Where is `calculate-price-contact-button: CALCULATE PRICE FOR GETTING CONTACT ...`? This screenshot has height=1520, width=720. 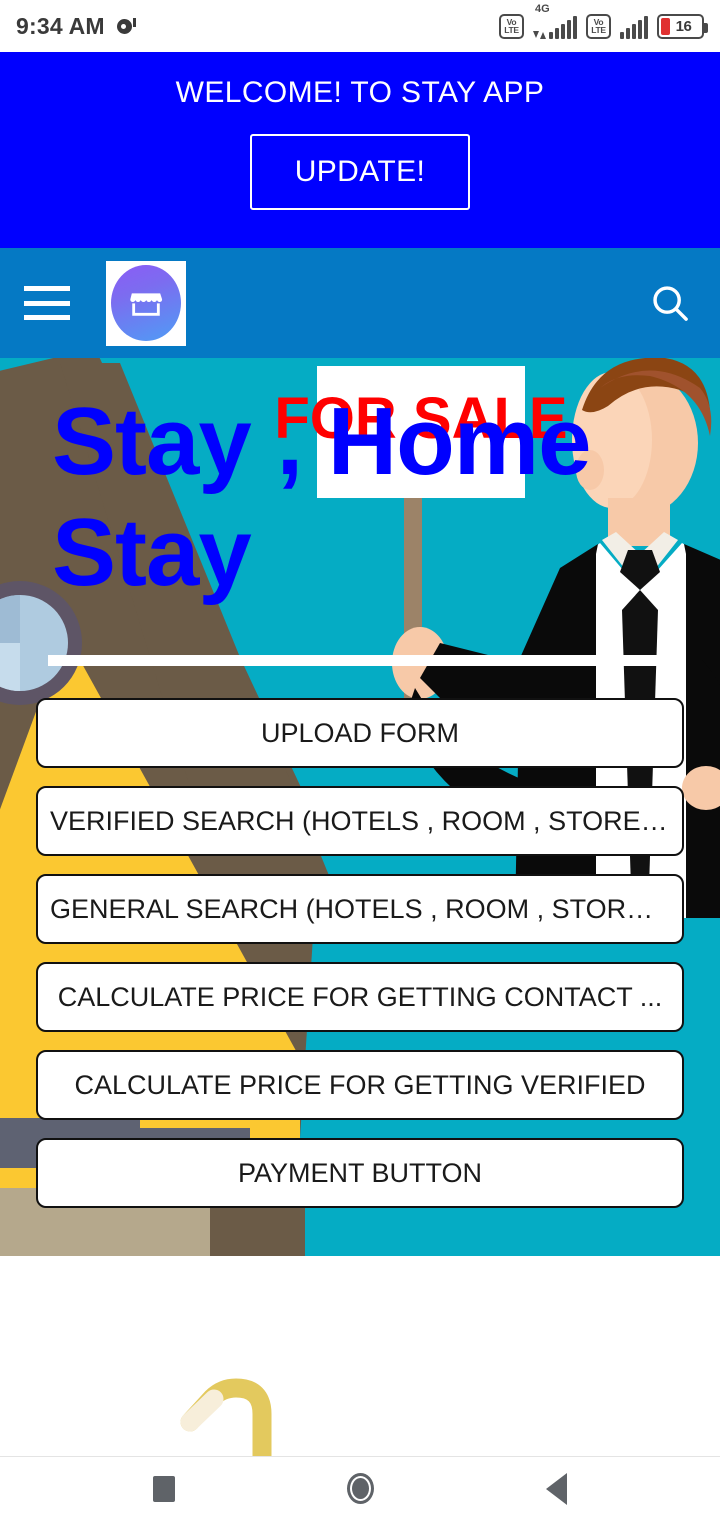 calculate-price-contact-button: CALCULATE PRICE FOR GETTING CONTACT ... is located at coordinates (360, 997).